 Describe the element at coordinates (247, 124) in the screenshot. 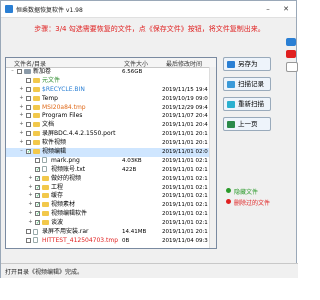

I see `previous-page-button: 上一页` at that location.